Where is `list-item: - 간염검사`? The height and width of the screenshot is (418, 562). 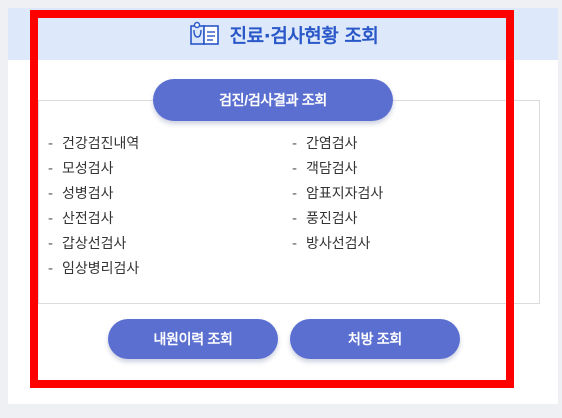 list-item: - 간염검사 is located at coordinates (337, 147).